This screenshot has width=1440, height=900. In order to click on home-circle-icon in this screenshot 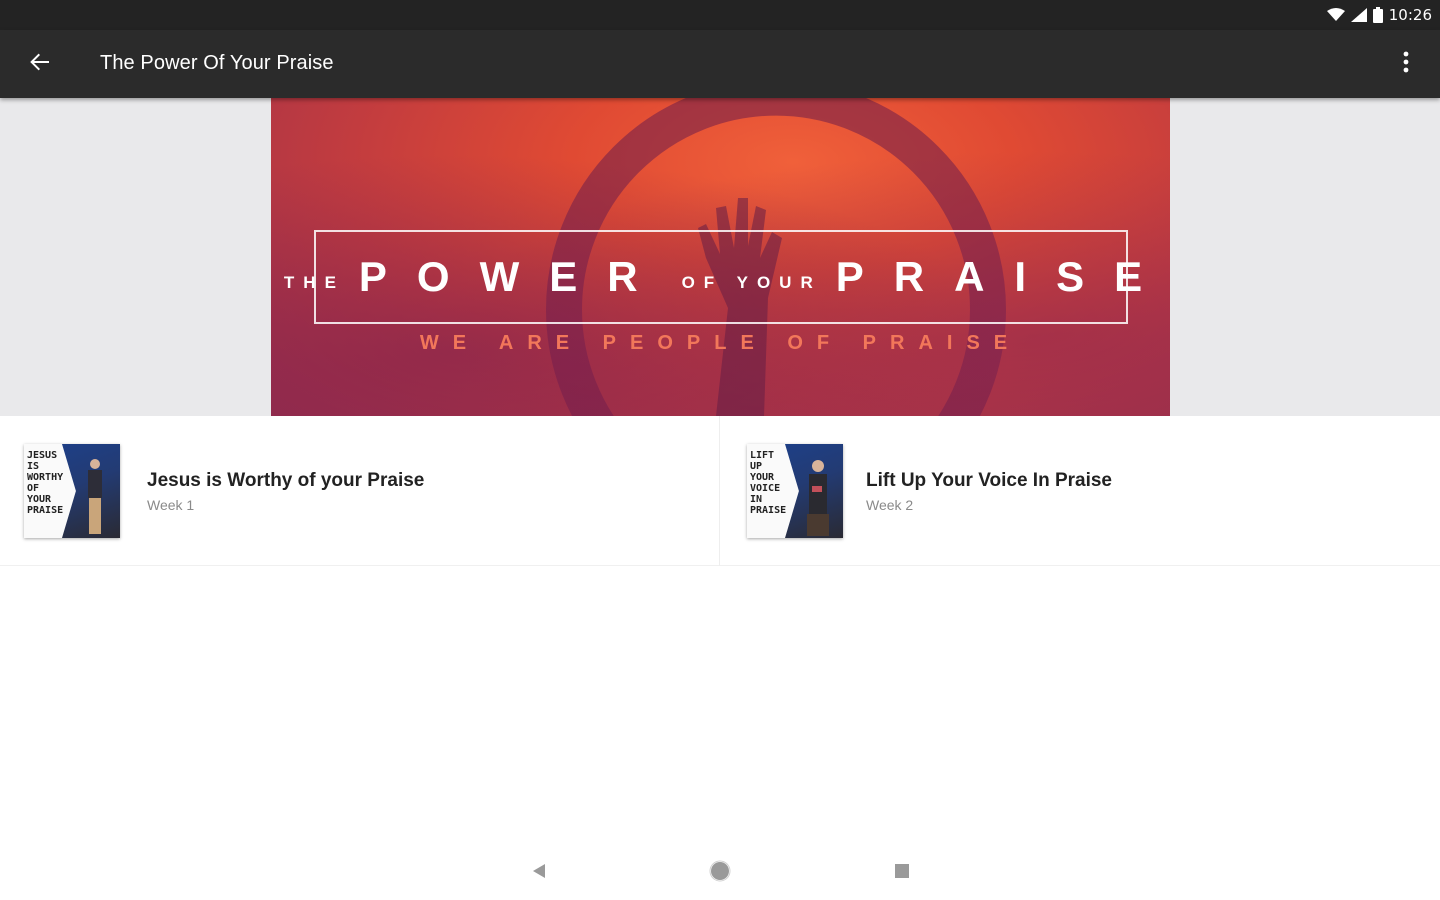, I will do `click(720, 873)`.